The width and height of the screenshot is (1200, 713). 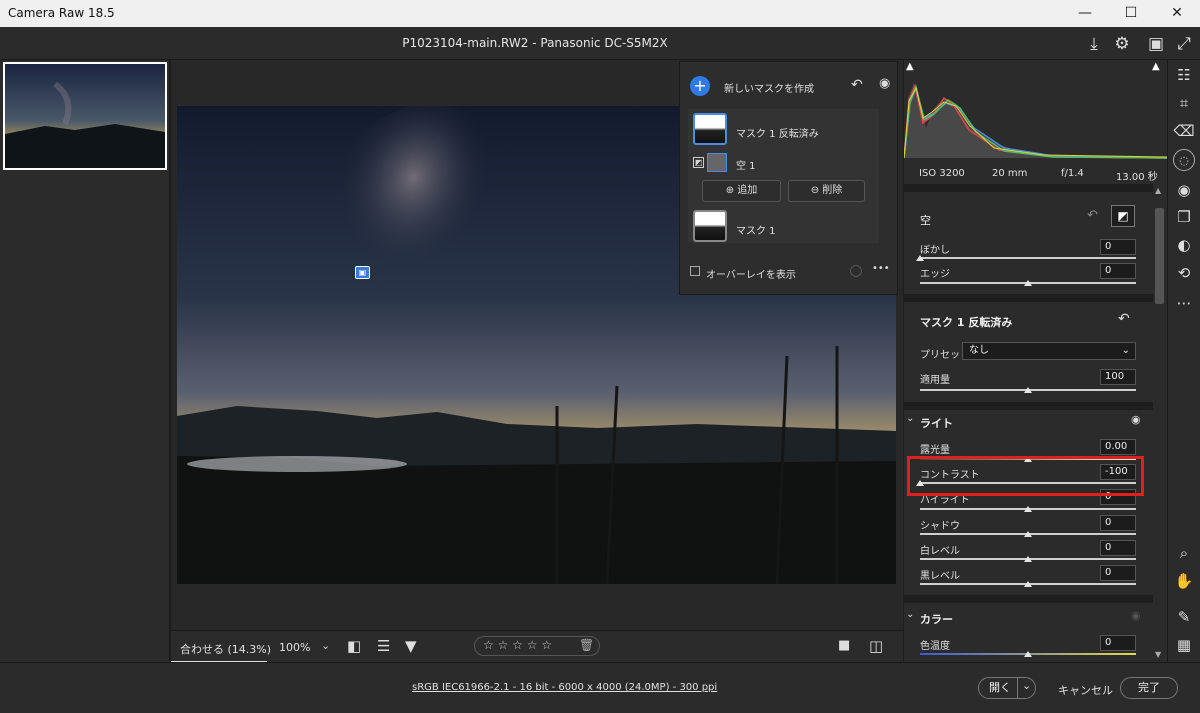 What do you see at coordinates (1158, 190) in the screenshot?
I see `scroll-up-icon: ▲` at bounding box center [1158, 190].